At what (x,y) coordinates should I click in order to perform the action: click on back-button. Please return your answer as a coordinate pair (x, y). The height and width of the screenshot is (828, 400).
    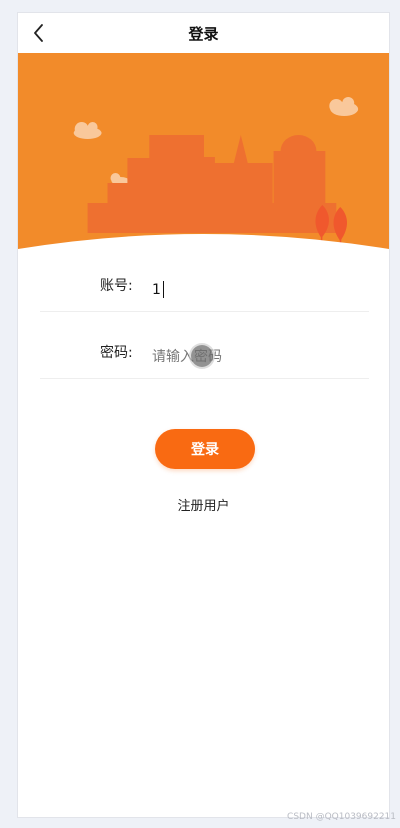
    Looking at the image, I should click on (39, 33).